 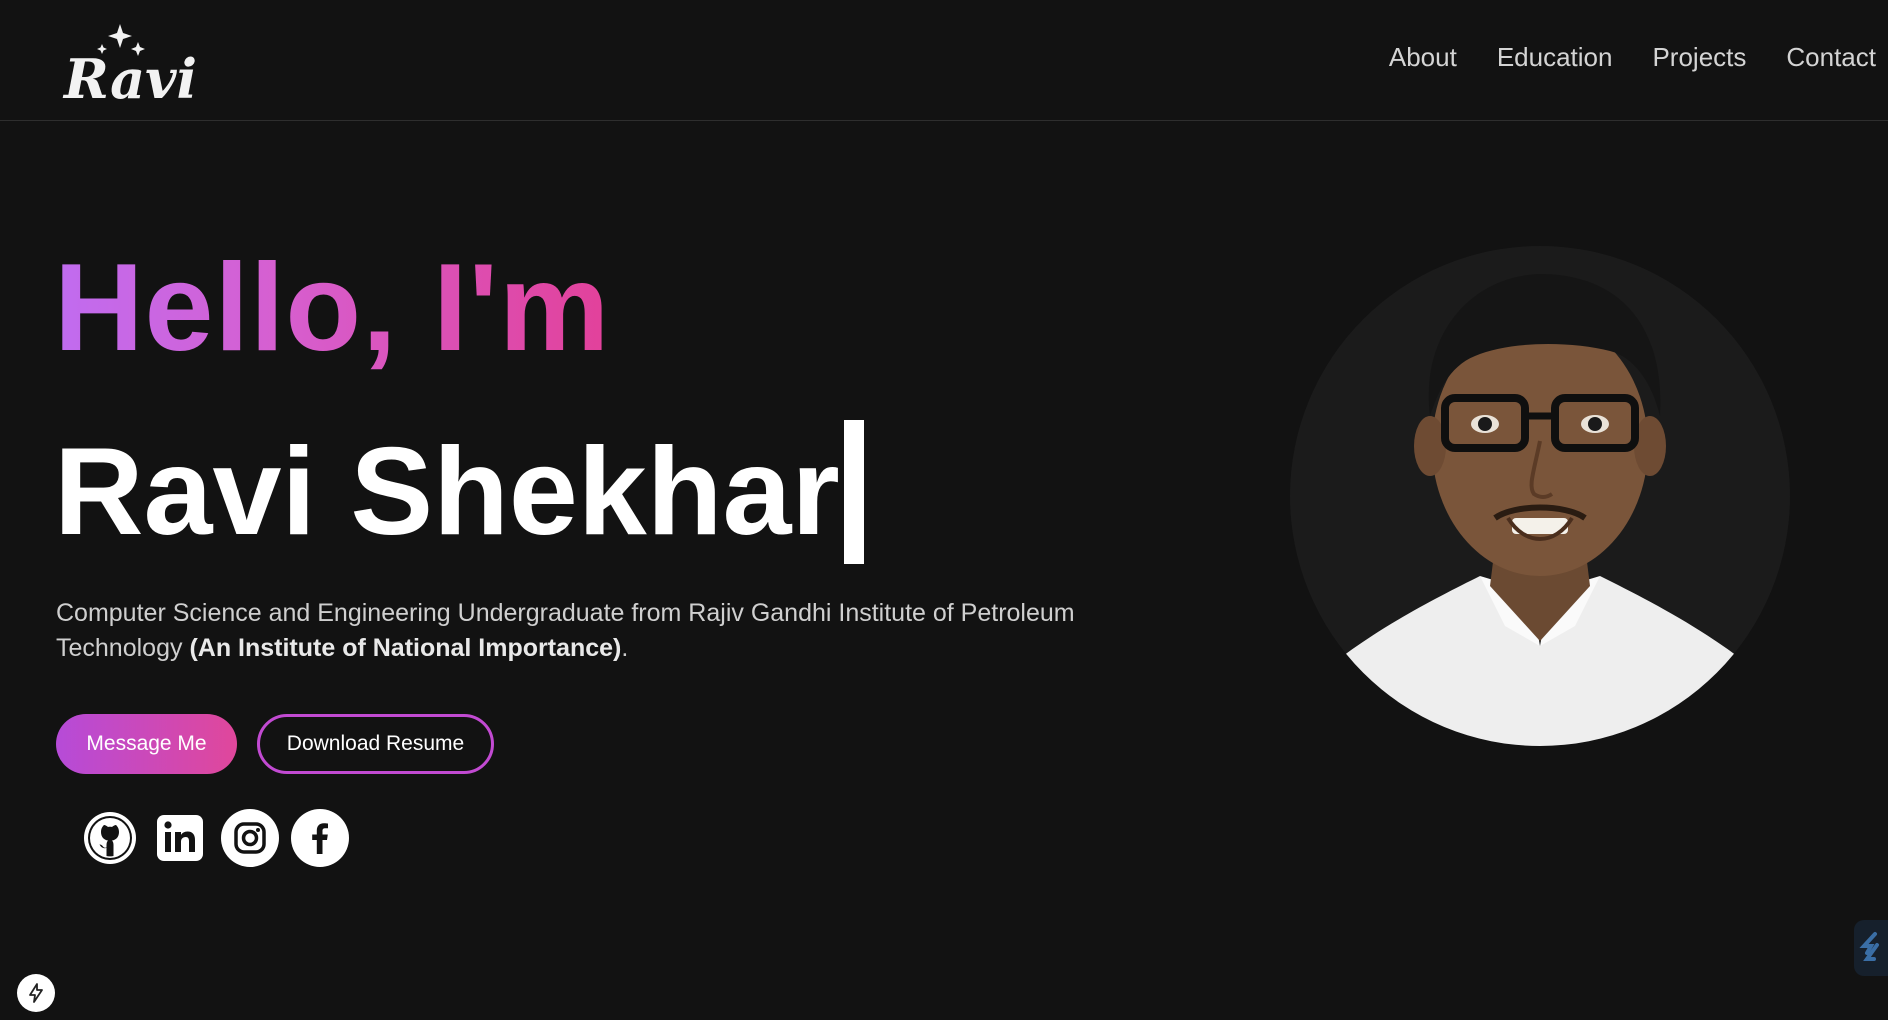 I want to click on profile-photo, so click(x=1540, y=496).